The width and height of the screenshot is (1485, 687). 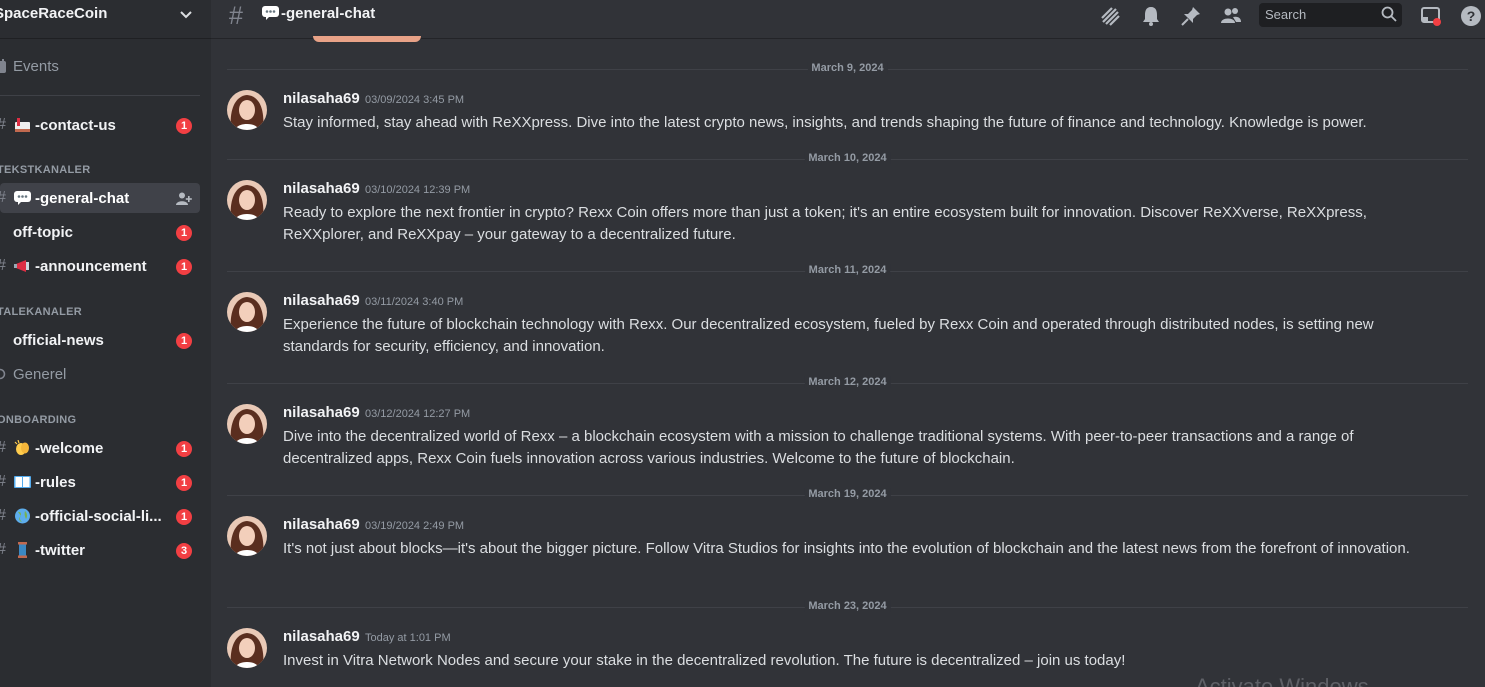 I want to click on help-icon: ?, so click(x=1471, y=16).